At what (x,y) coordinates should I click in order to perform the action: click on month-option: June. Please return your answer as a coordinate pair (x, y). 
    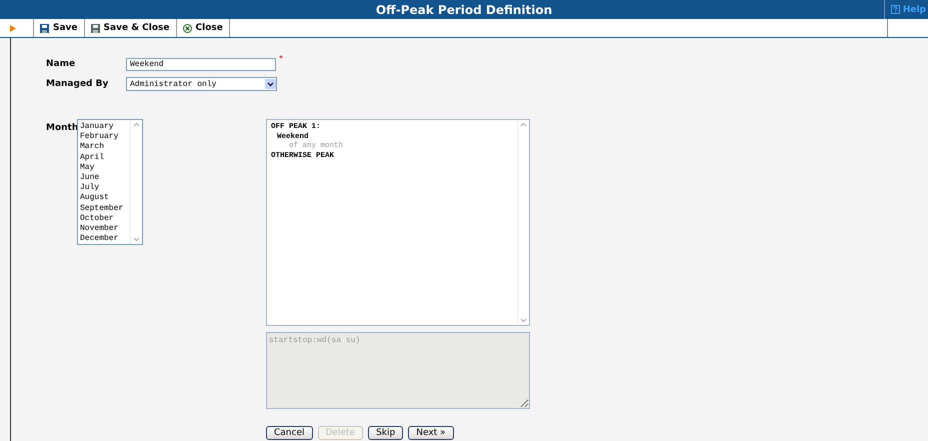
    Looking at the image, I should click on (105, 178).